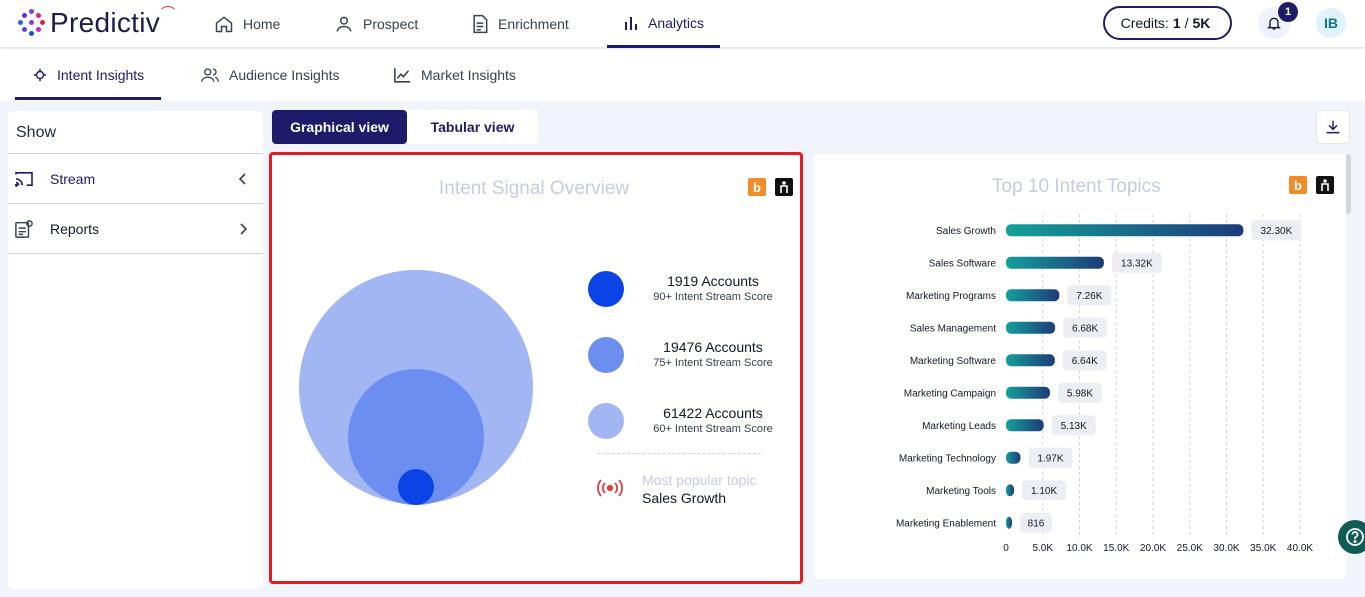 The width and height of the screenshot is (1365, 597). I want to click on legend-score: 75+ Intent Stream Score, so click(713, 363).